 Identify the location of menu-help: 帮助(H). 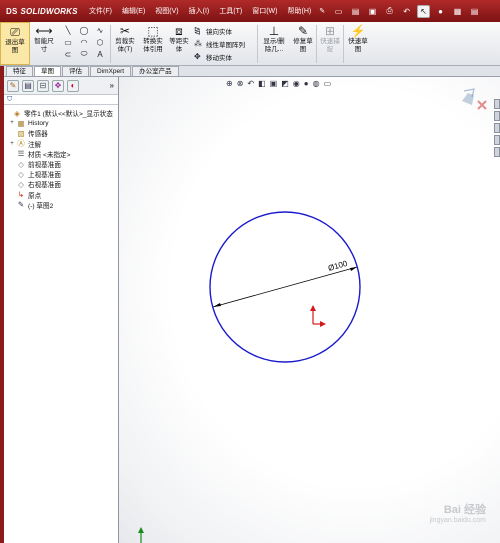
(299, 11).